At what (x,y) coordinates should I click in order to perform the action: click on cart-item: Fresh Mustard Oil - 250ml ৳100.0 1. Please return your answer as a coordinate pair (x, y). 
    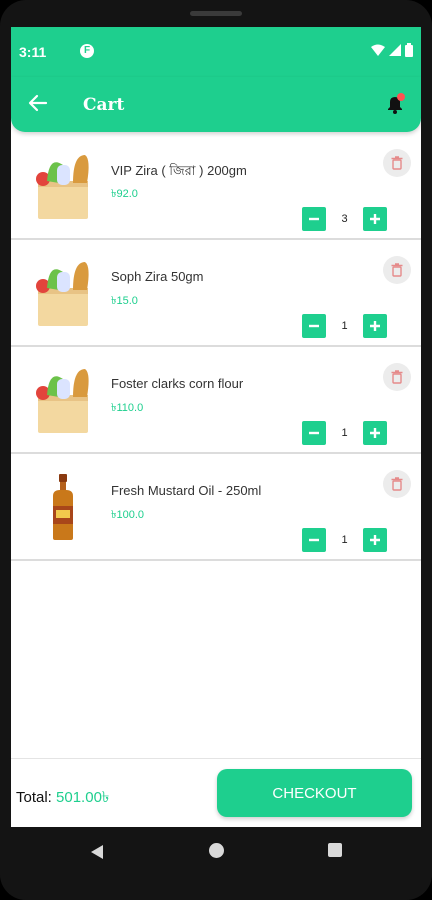
    Looking at the image, I should click on (216, 507).